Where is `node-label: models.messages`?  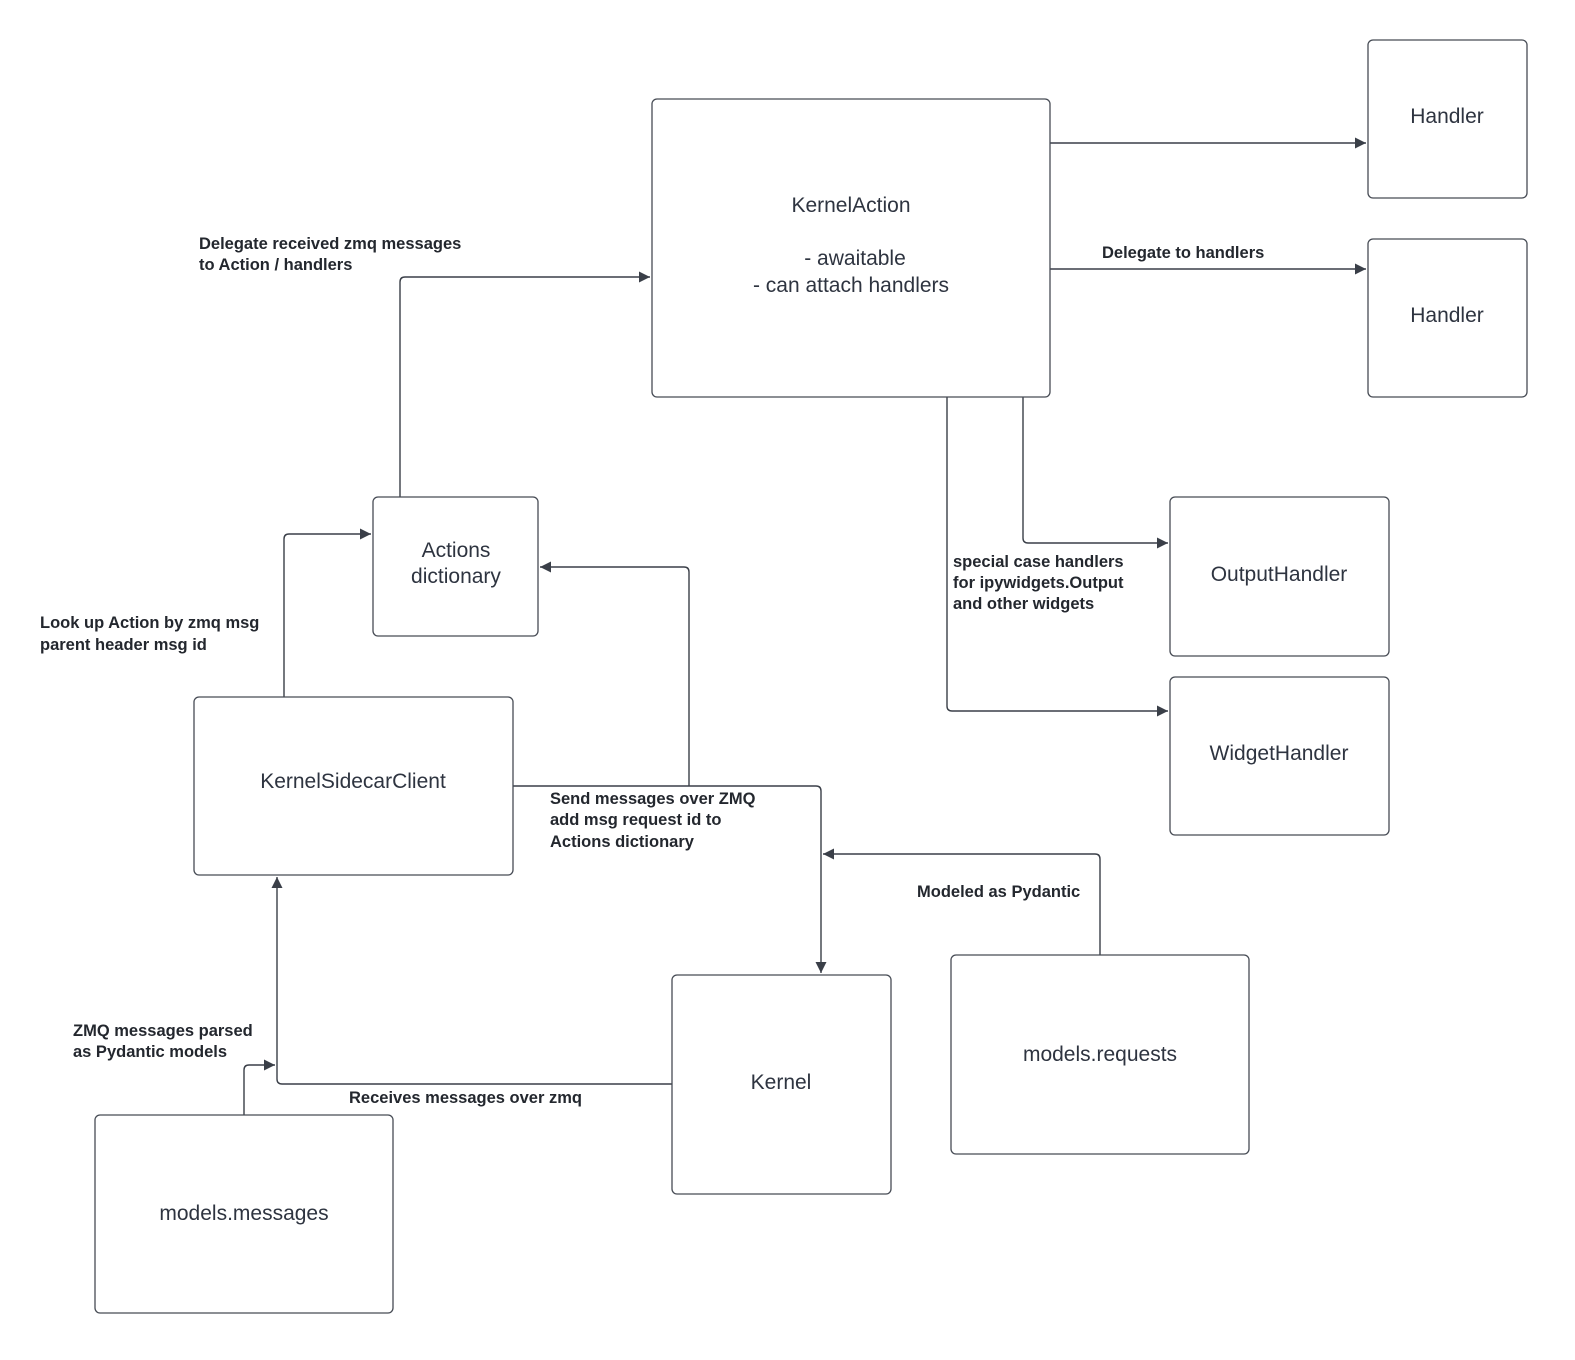
node-label: models.messages is located at coordinates (243, 1213).